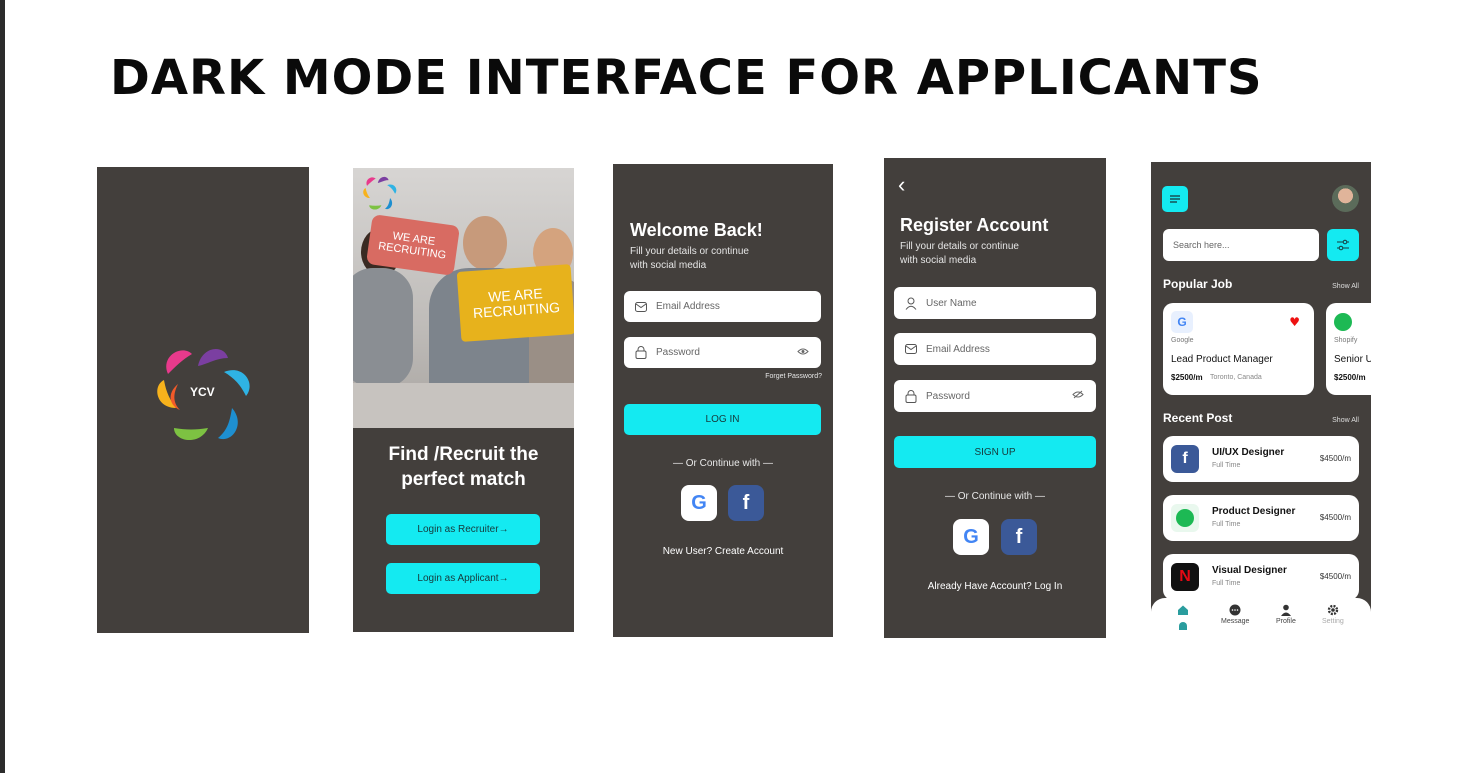  What do you see at coordinates (723, 551) in the screenshot?
I see `create-account-link: New User? Create Account` at bounding box center [723, 551].